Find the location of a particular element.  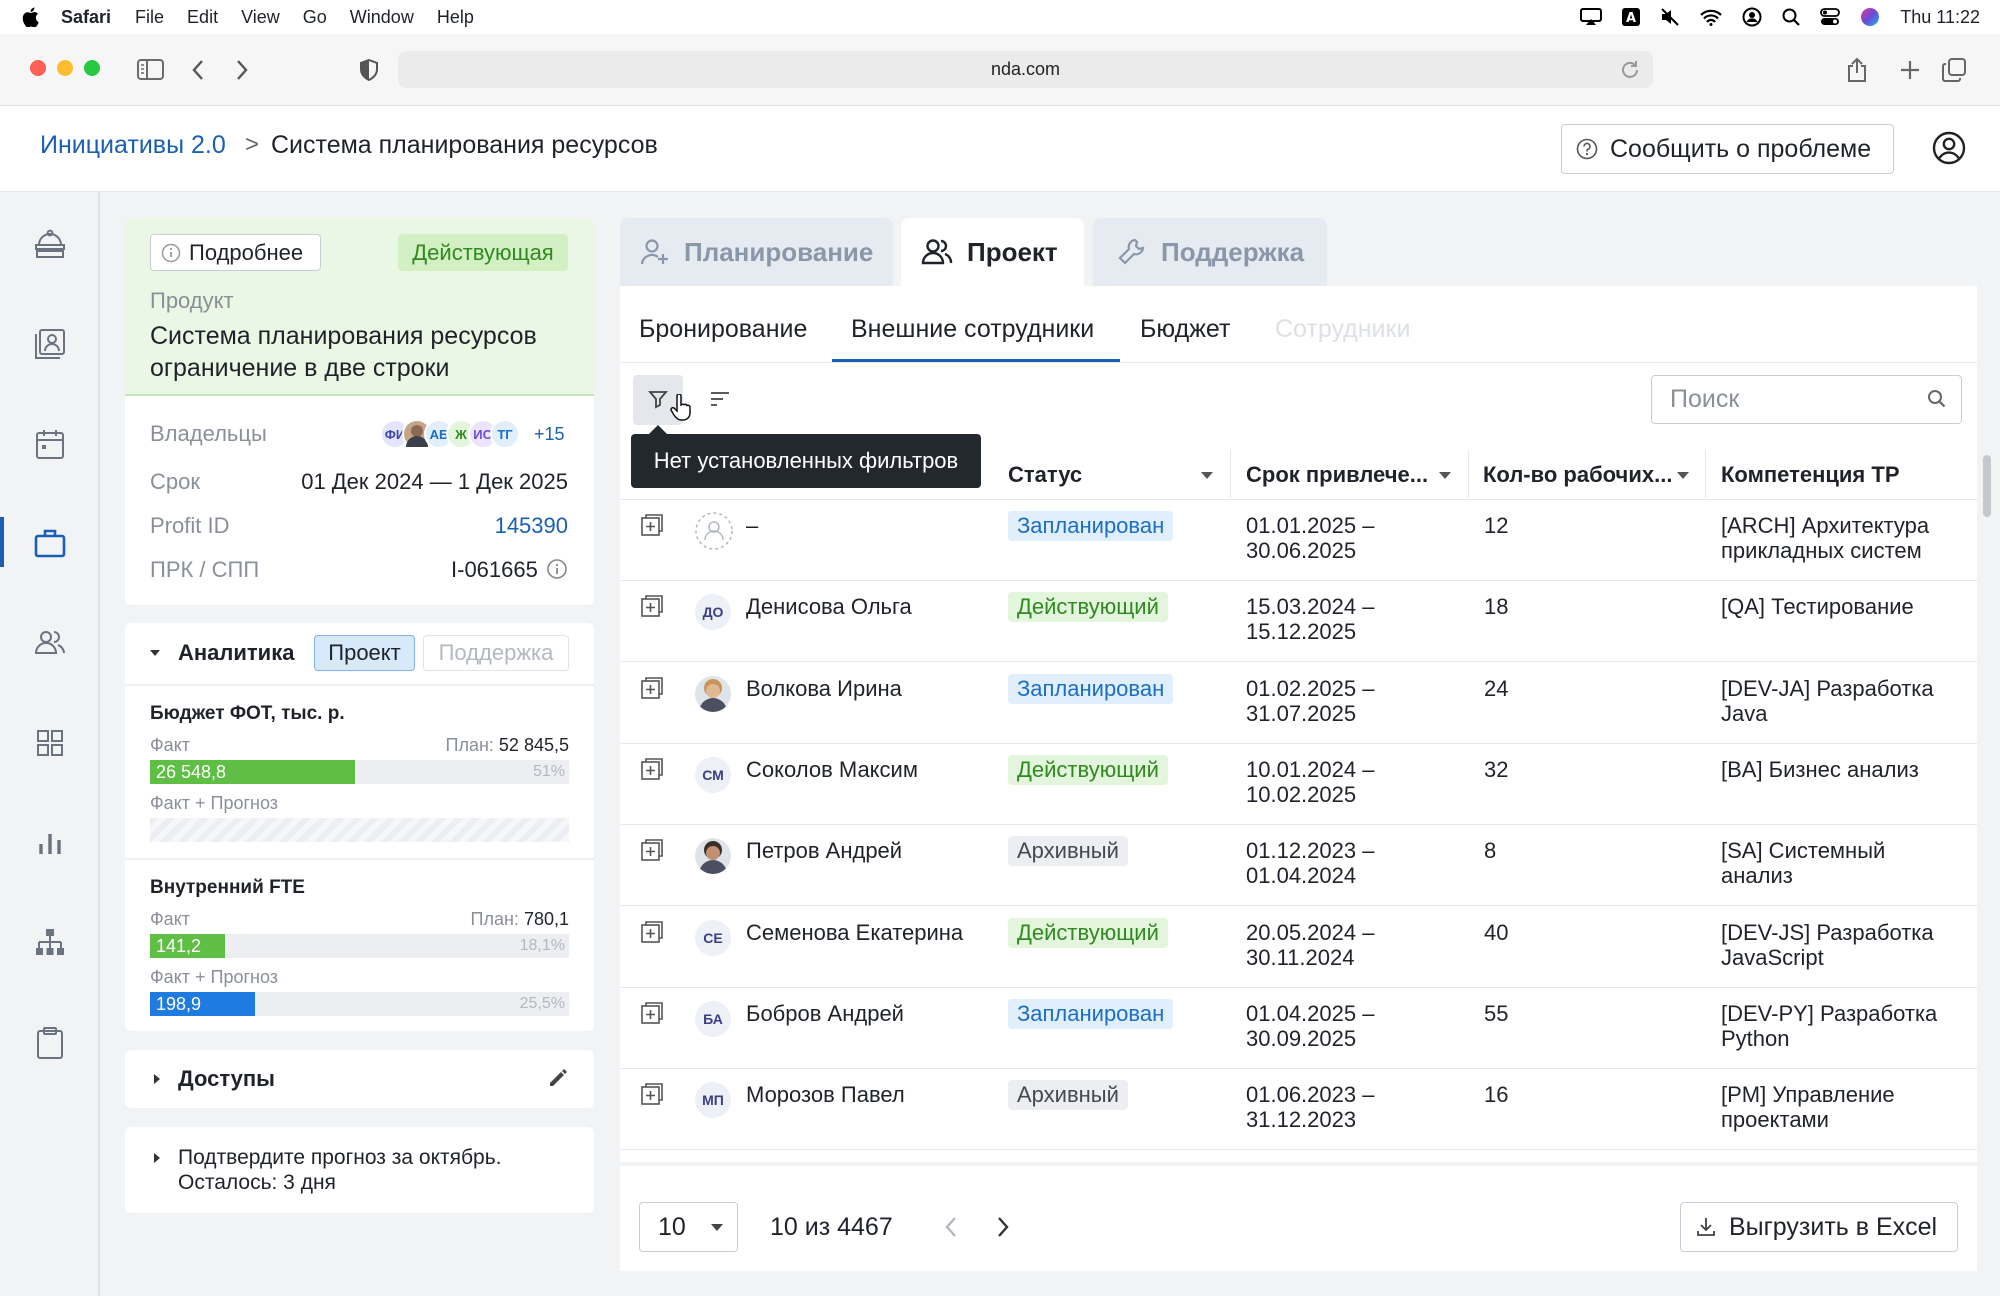

nav-portfolio-icon is located at coordinates (50, 543).